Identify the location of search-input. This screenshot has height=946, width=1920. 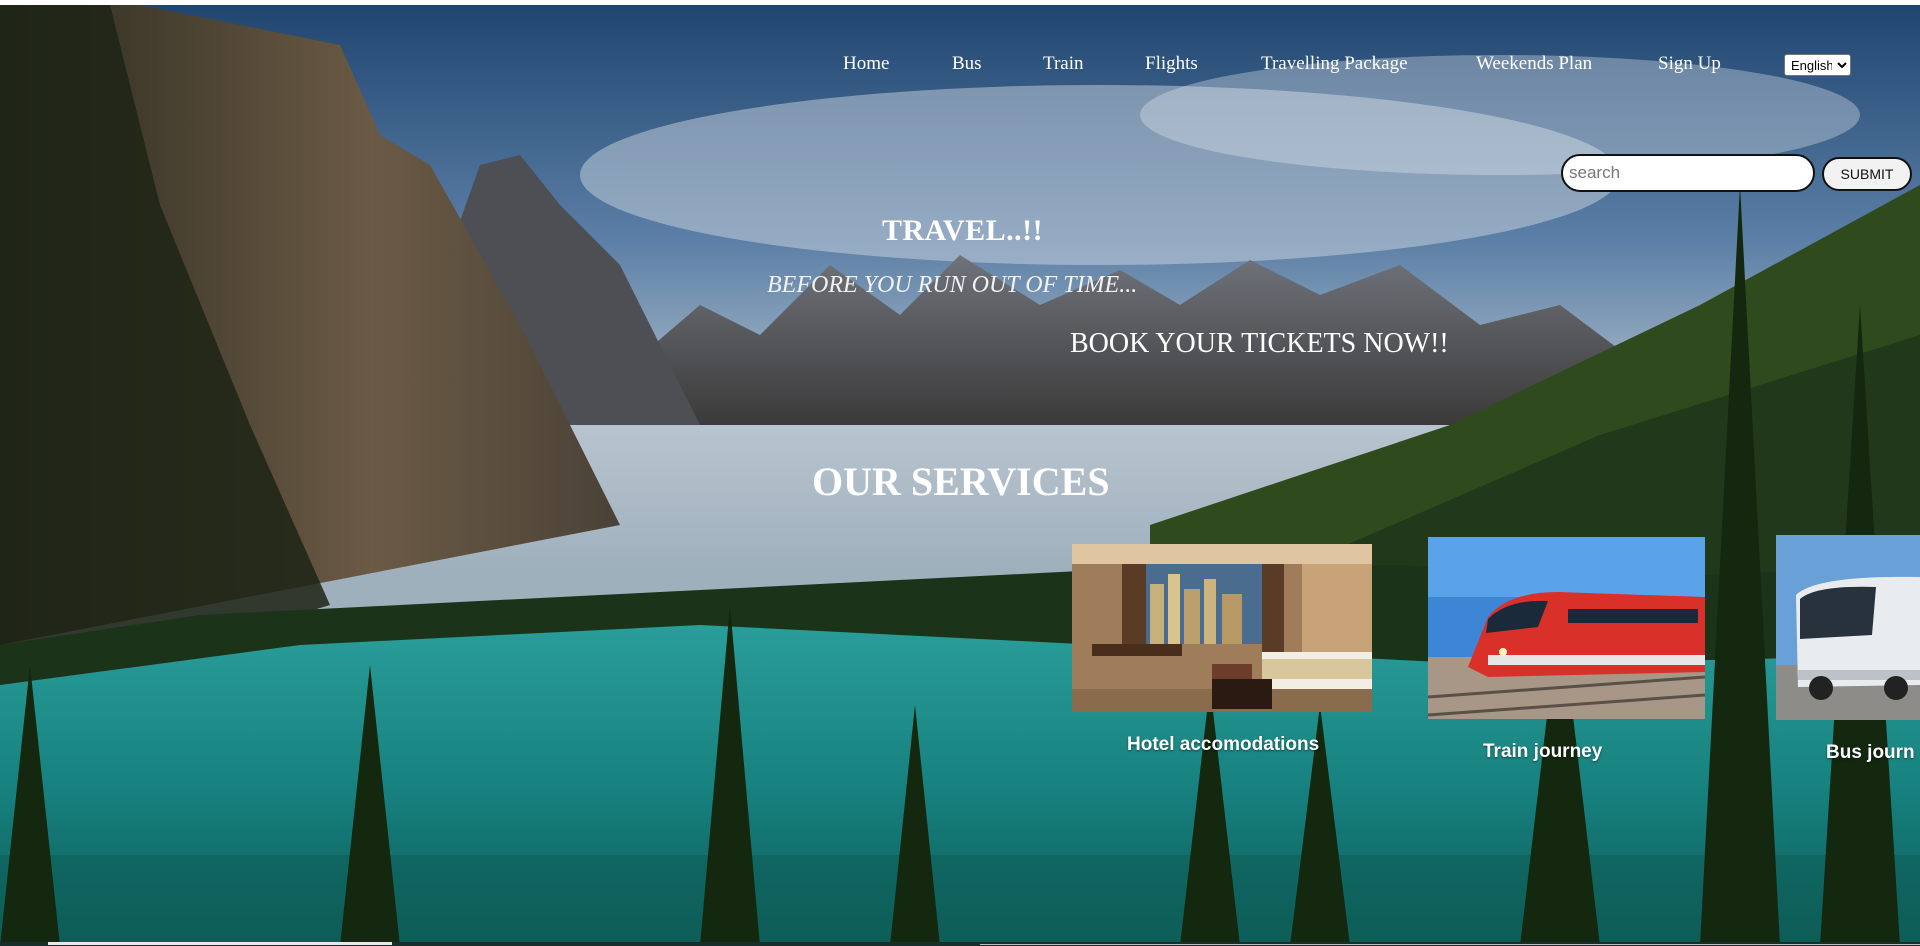
(1688, 173).